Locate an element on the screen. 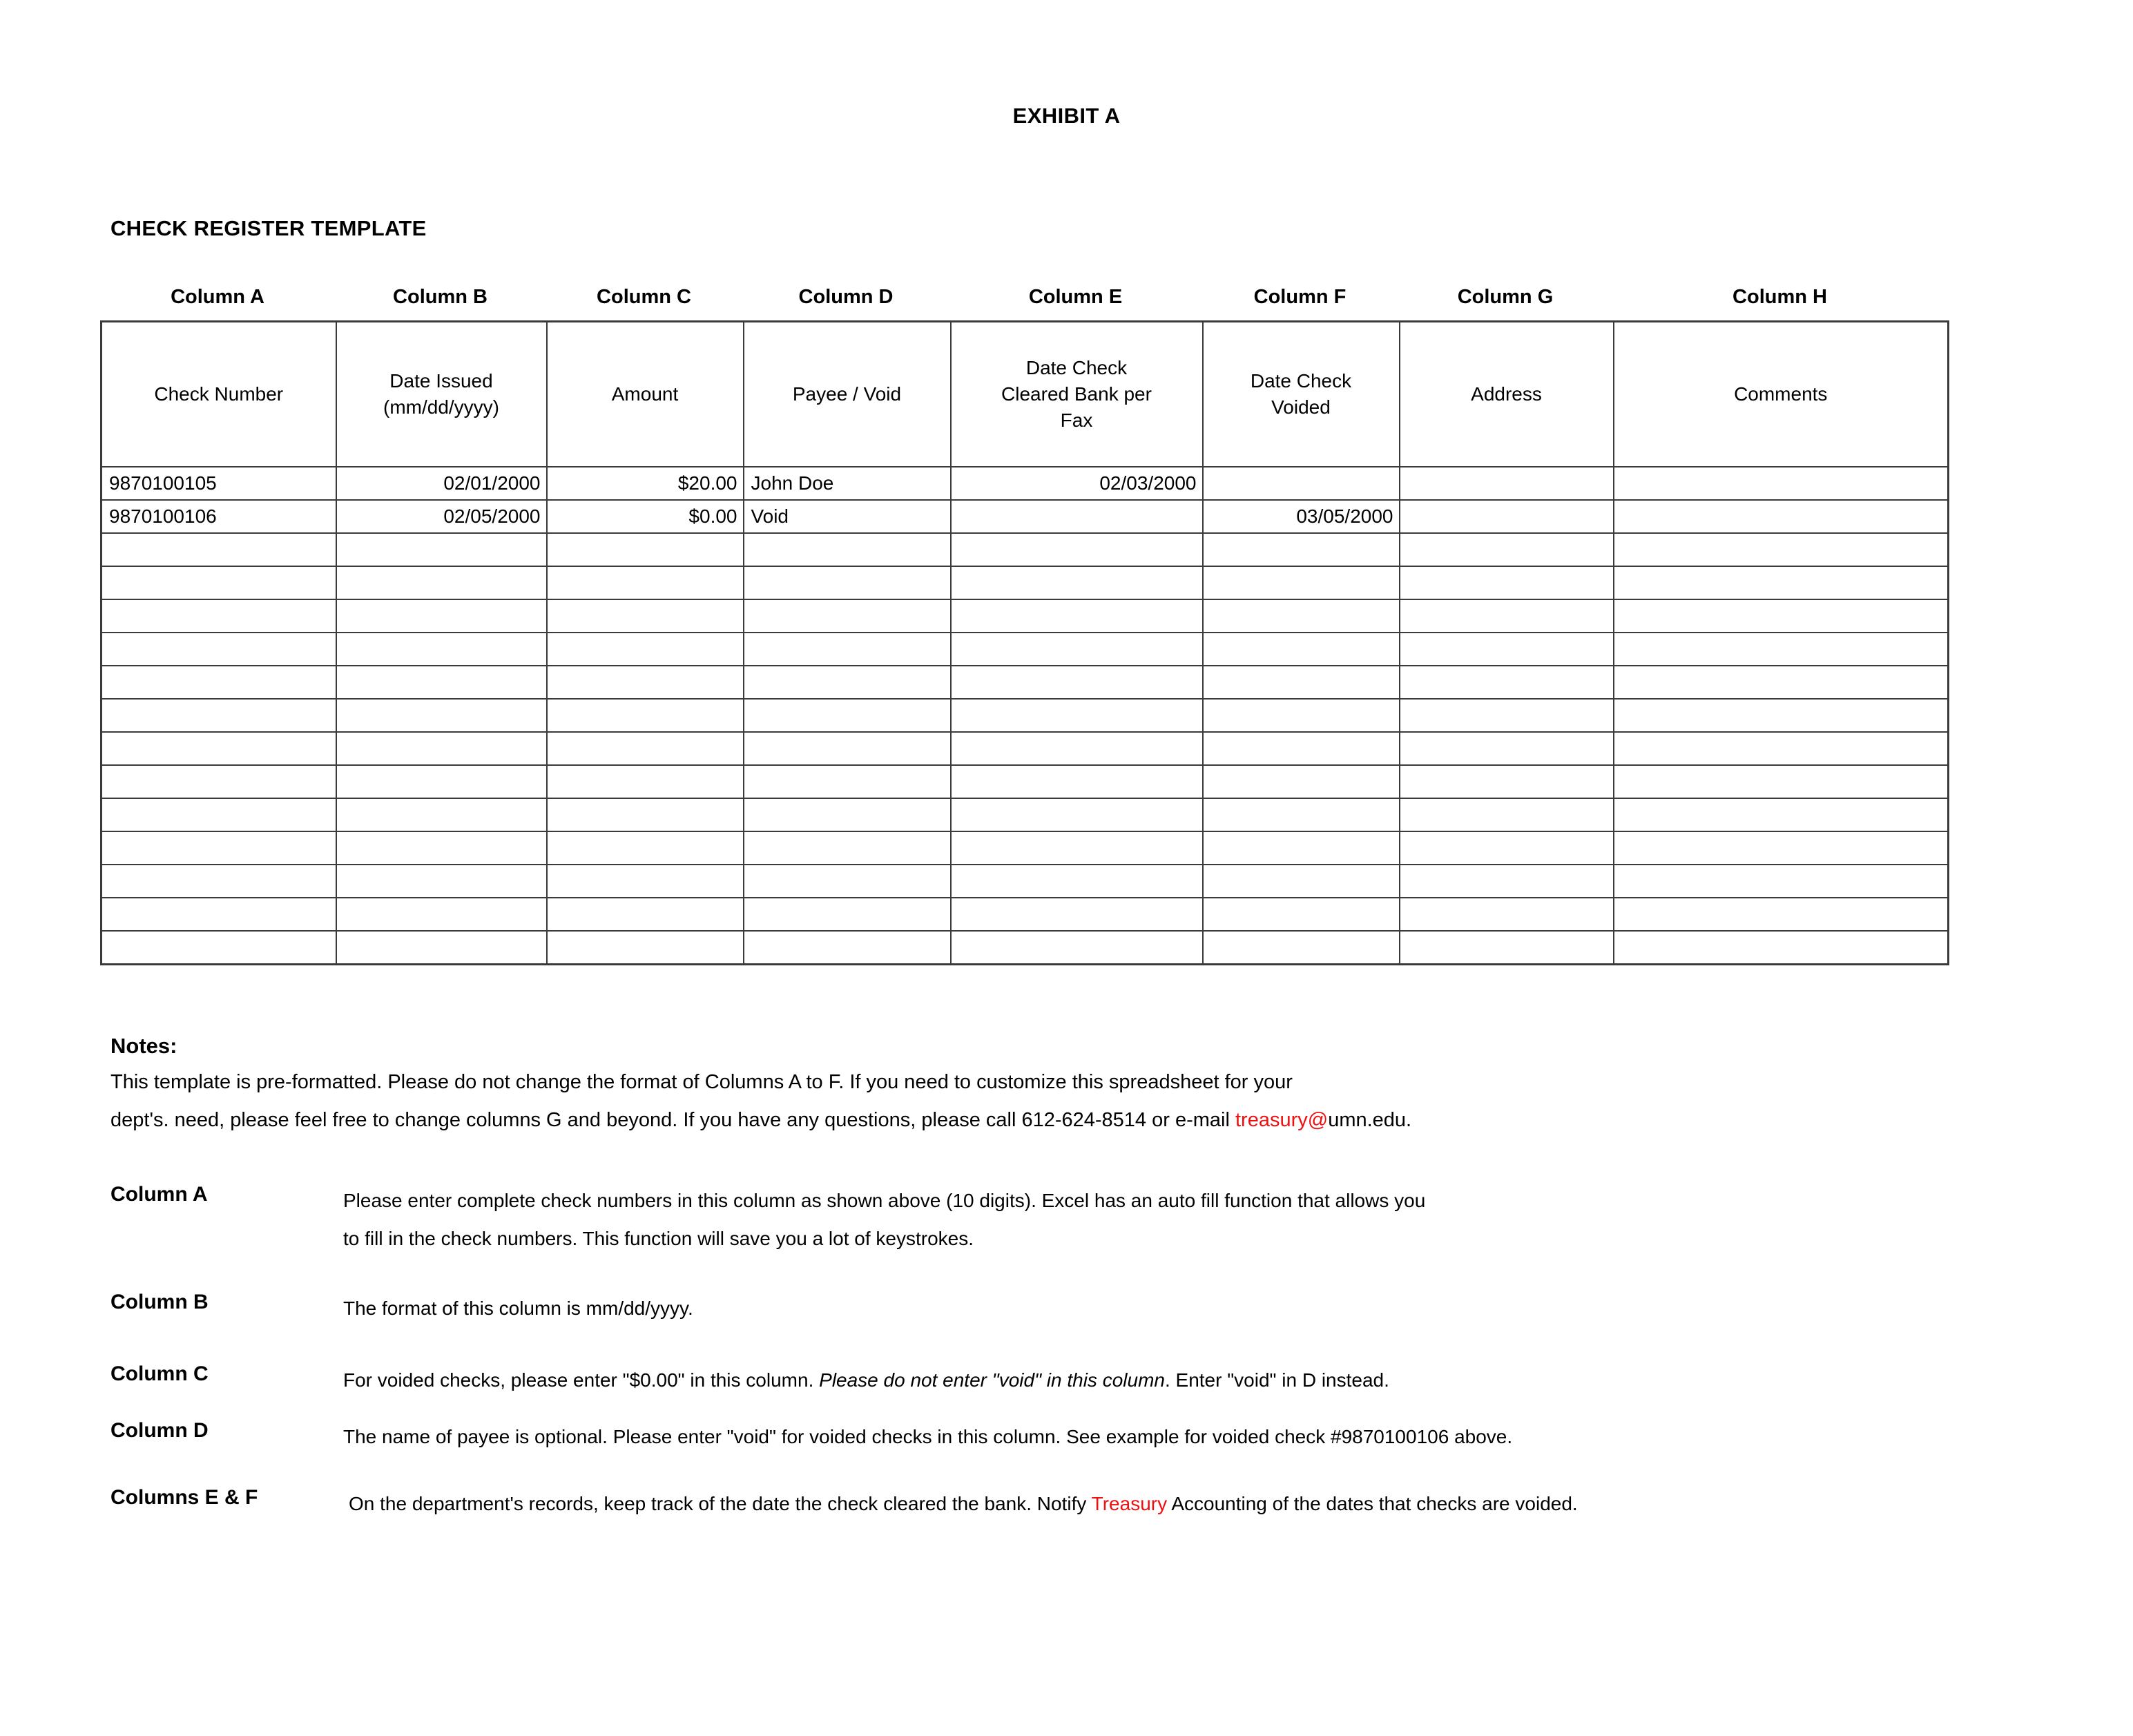 This screenshot has width=2133, height=1736. cell-check-number: 9870100106 is located at coordinates (218, 516).